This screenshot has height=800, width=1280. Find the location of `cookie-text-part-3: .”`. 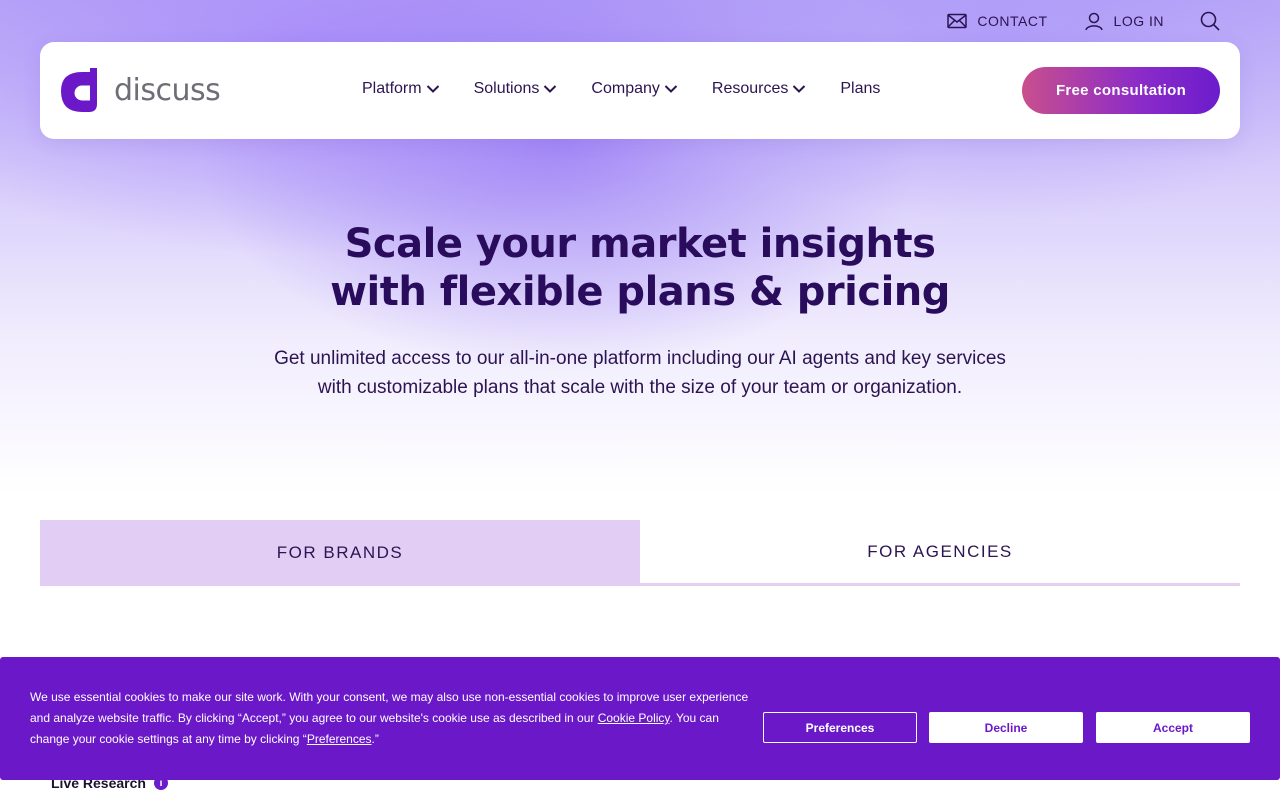

cookie-text-part-3: .” is located at coordinates (375, 739).